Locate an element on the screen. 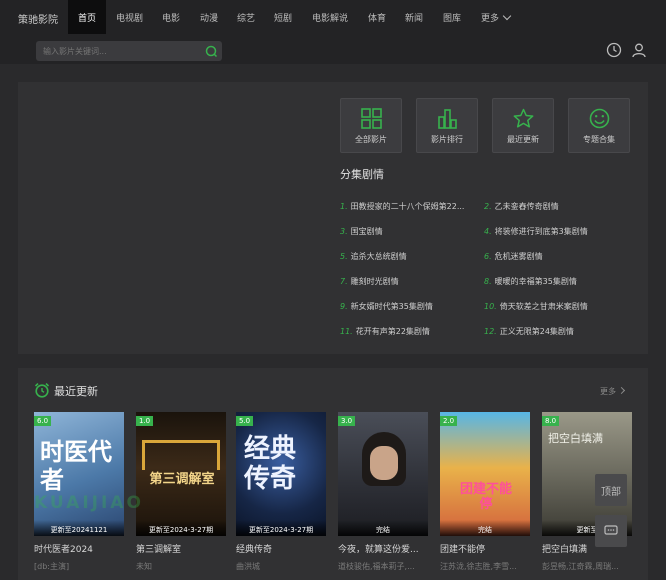 The width and height of the screenshot is (666, 580). search-box is located at coordinates (129, 51).